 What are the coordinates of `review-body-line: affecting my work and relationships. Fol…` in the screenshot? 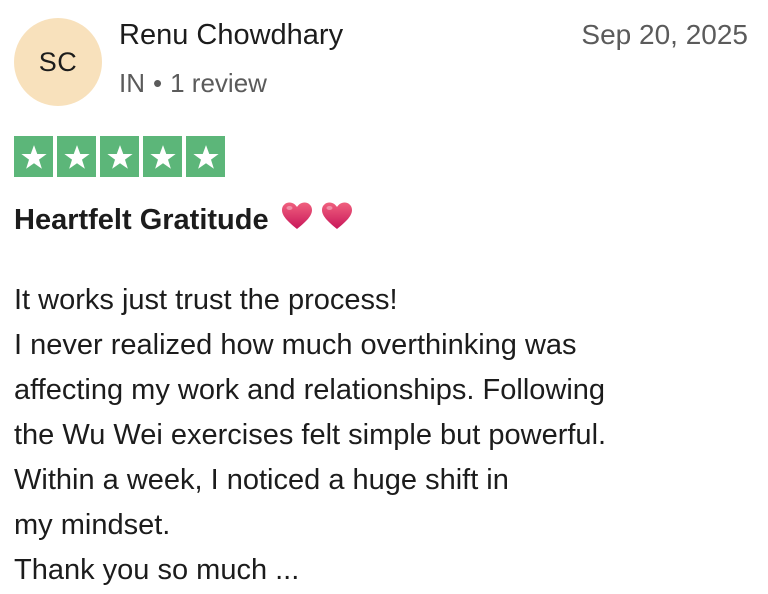 It's located at (310, 390).